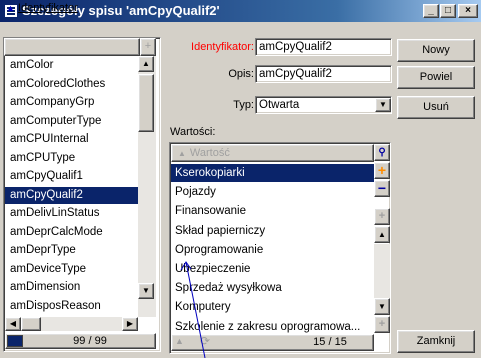 Image resolution: width=481 pixels, height=358 pixels. Describe the element at coordinates (148, 47) in the screenshot. I see `add-column-icon: +` at that location.